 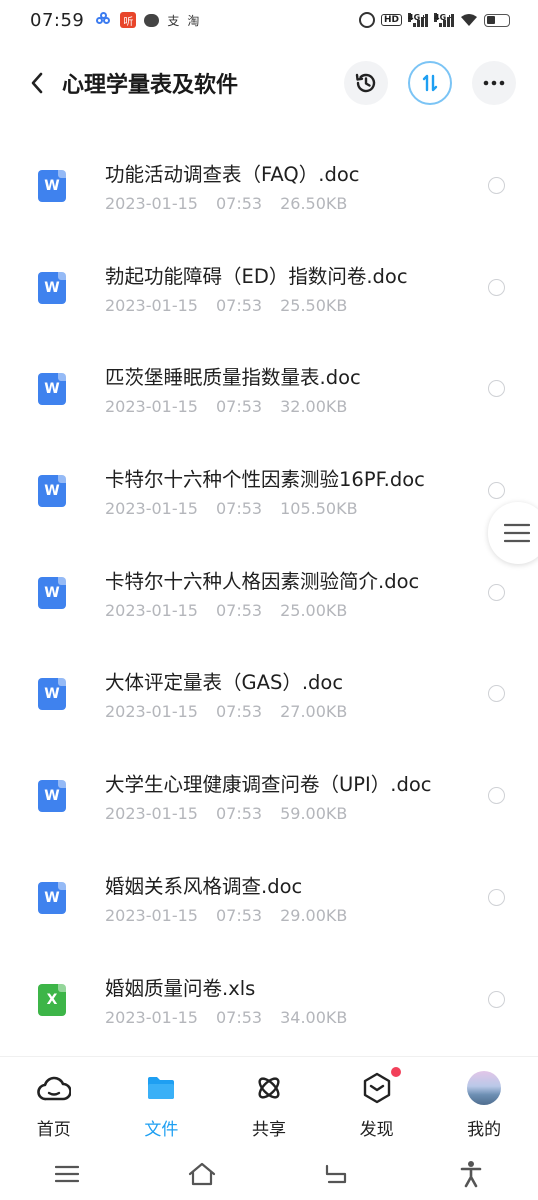 What do you see at coordinates (202, 1174) in the screenshot?
I see `home-button` at bounding box center [202, 1174].